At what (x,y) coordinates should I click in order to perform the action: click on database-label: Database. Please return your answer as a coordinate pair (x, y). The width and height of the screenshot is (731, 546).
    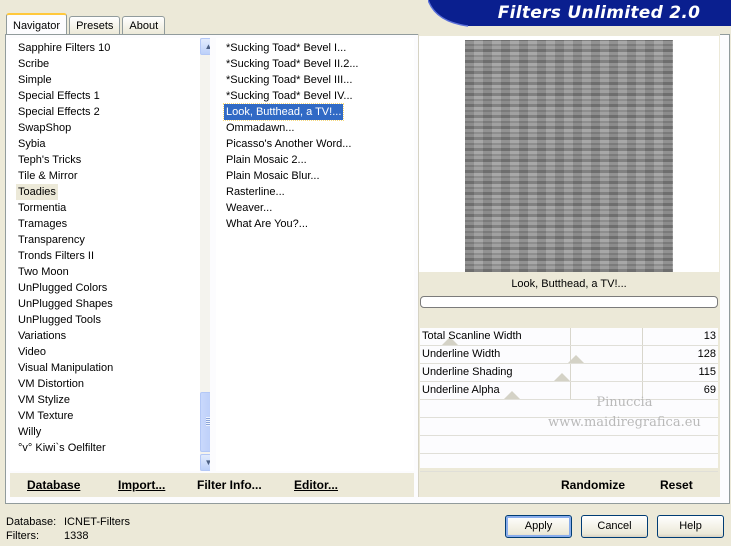
    Looking at the image, I should click on (54, 485).